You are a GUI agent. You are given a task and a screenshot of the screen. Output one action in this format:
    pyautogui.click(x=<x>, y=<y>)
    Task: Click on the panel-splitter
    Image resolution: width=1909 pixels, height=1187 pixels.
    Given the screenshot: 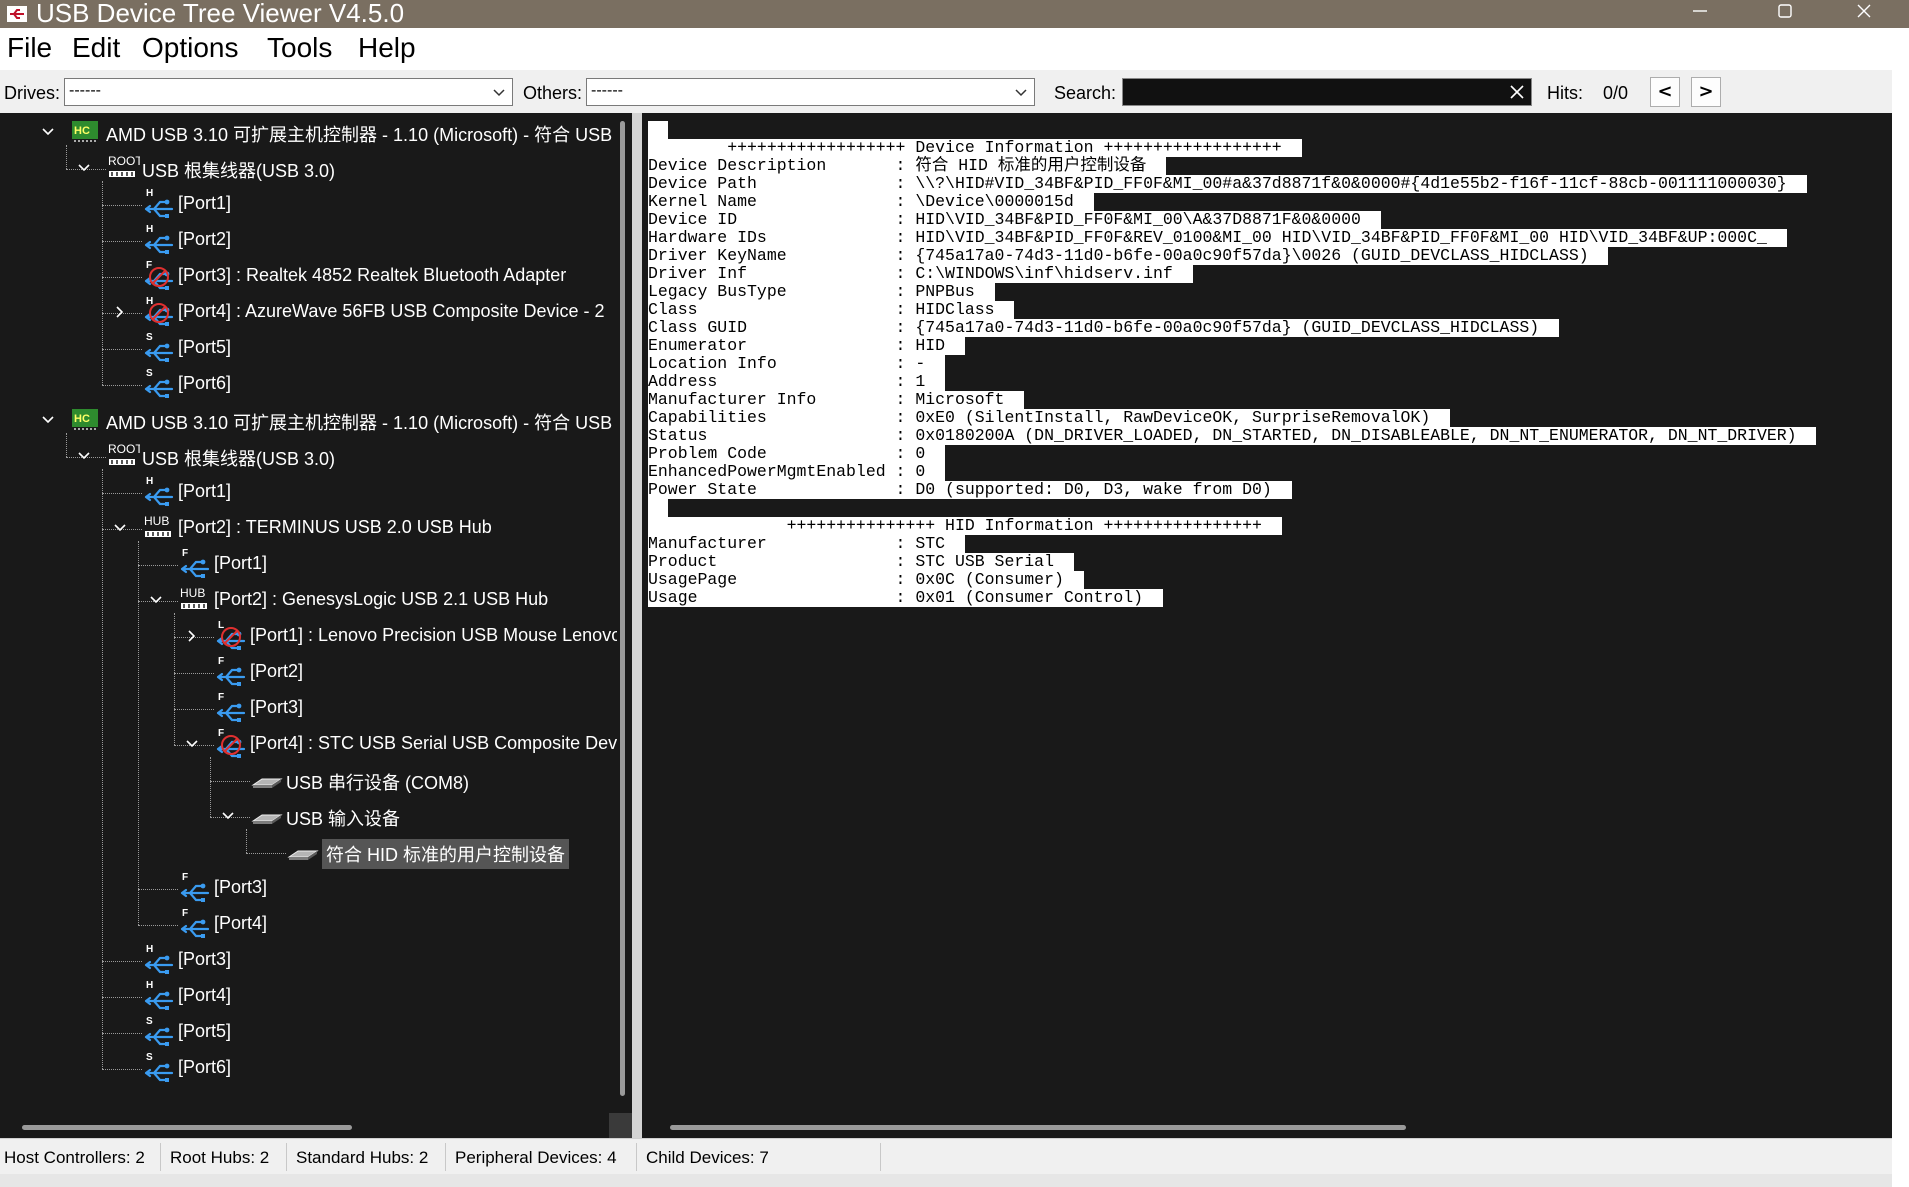 What is the action you would take?
    pyautogui.click(x=637, y=625)
    